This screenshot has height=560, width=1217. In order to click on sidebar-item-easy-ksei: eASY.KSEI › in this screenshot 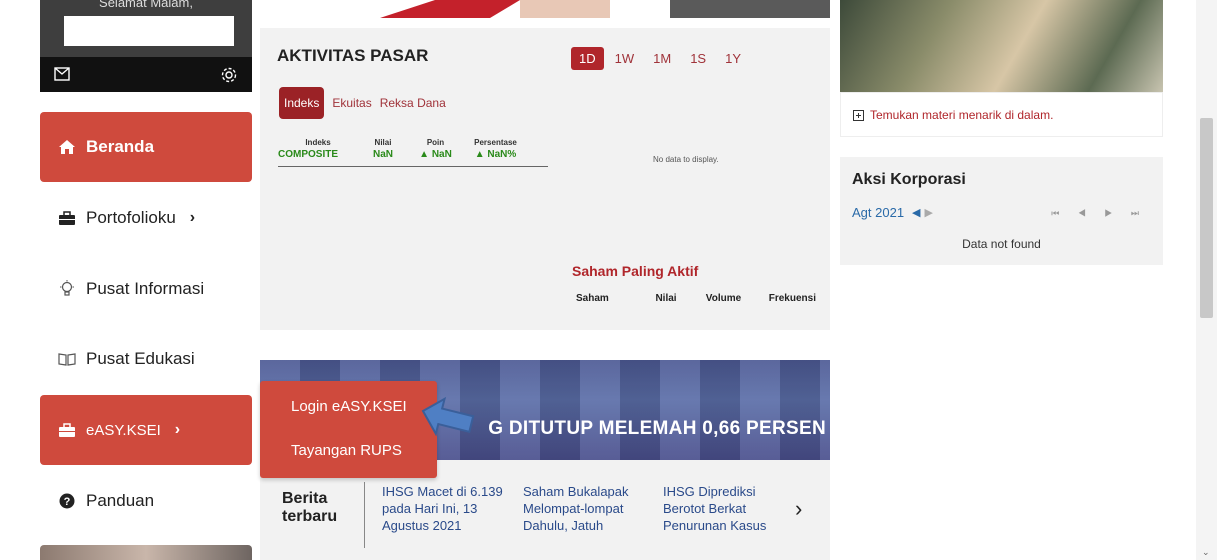, I will do `click(146, 430)`.